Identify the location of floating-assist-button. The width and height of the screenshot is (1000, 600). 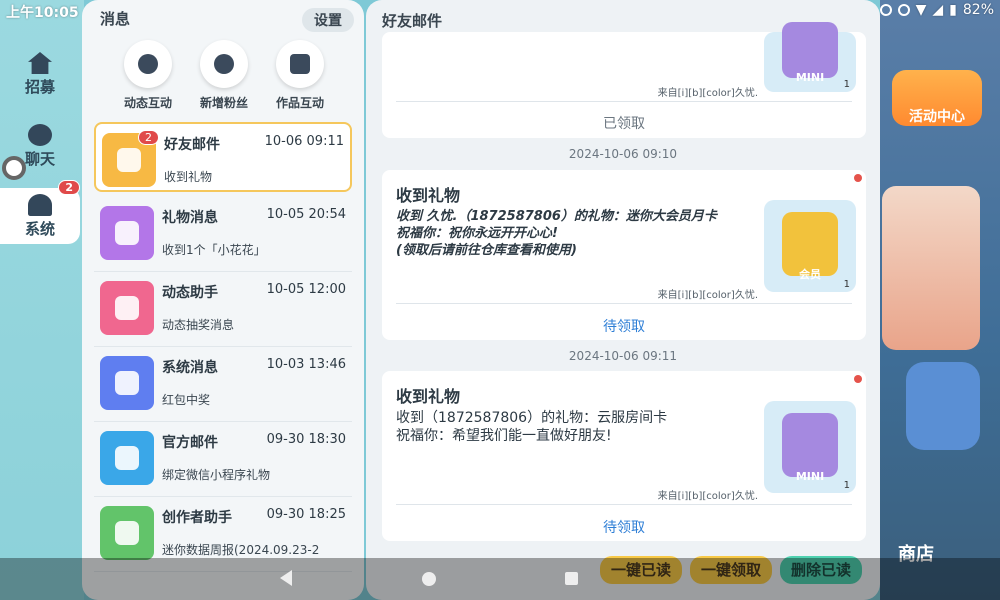
(14, 168).